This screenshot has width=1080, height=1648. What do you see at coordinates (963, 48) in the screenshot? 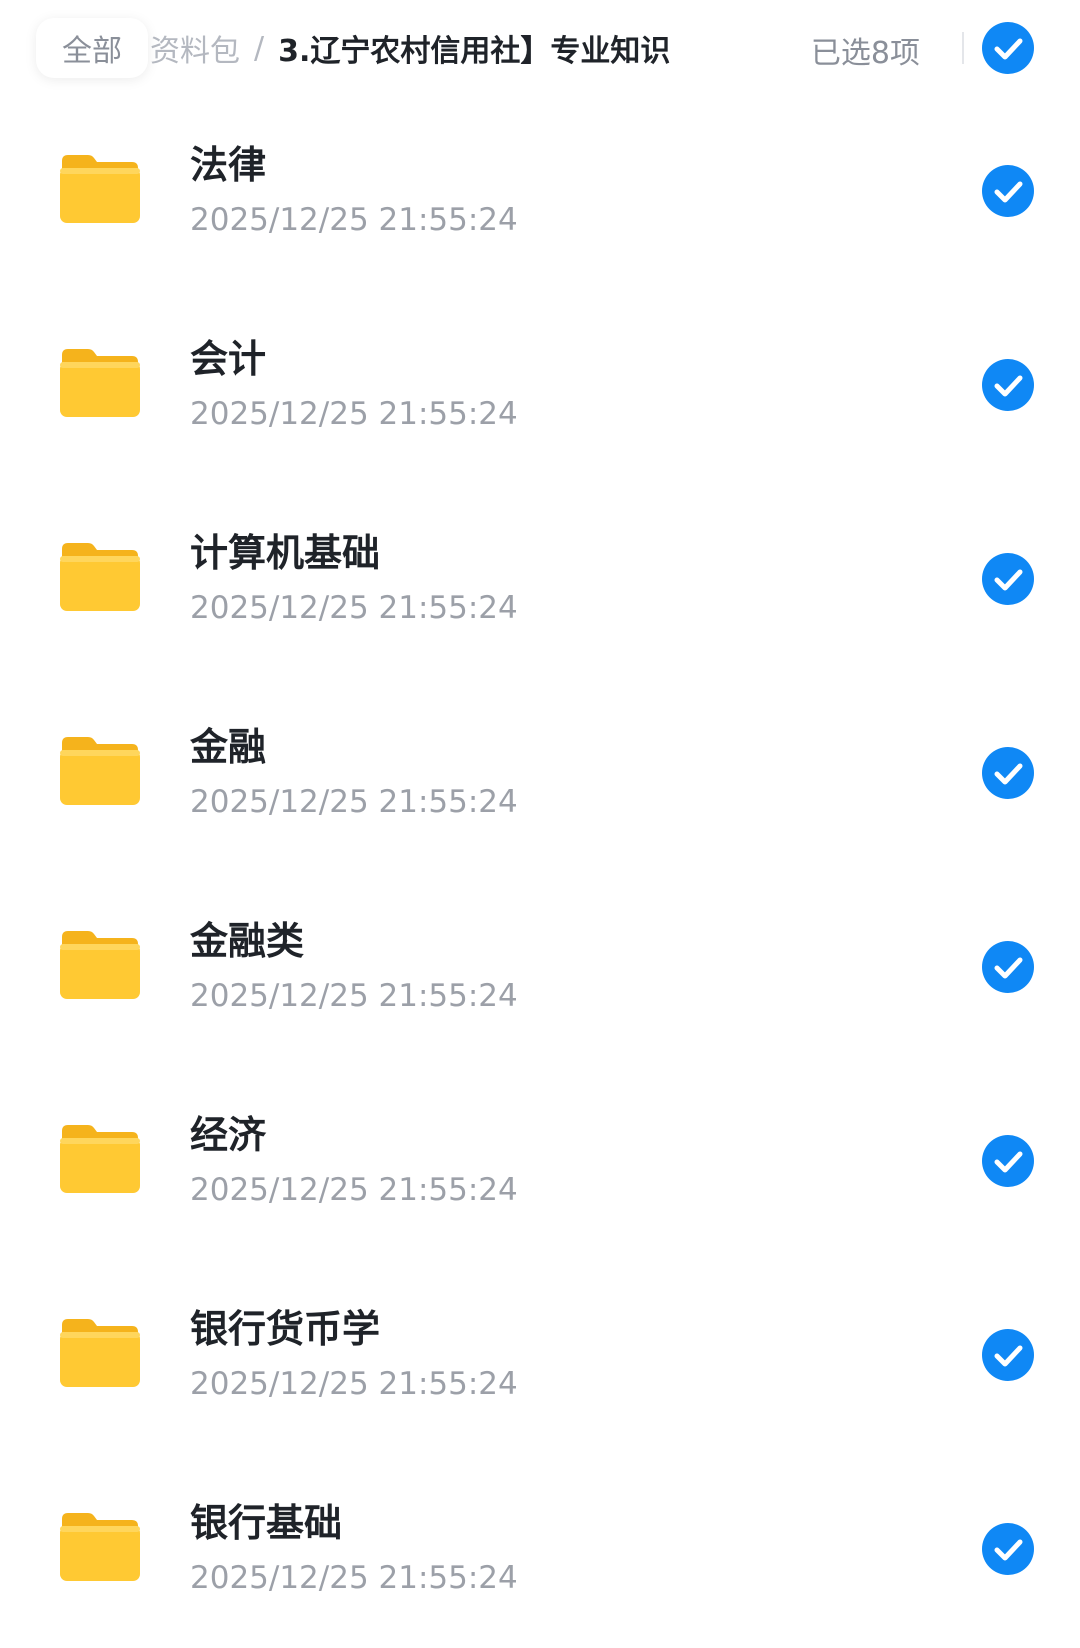
I see `header-divider` at bounding box center [963, 48].